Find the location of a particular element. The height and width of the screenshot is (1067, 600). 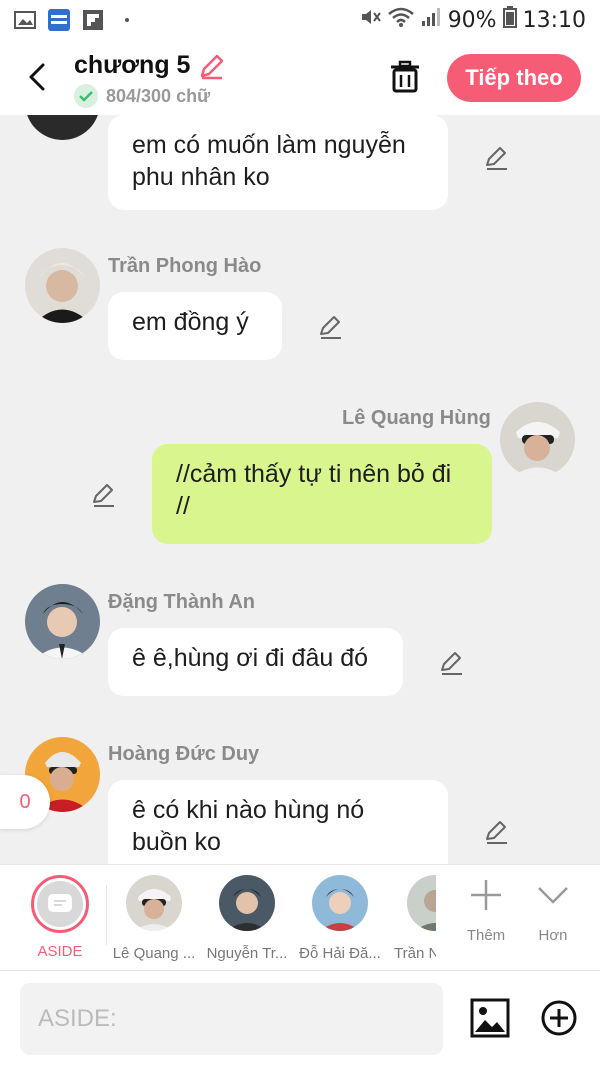

mute-icon is located at coordinates (371, 20).